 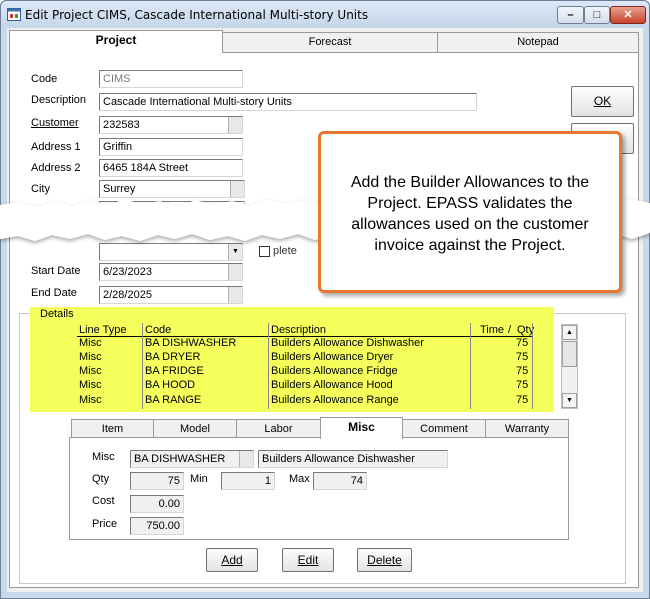 What do you see at coordinates (171, 147) in the screenshot?
I see `address1-field: Griffin` at bounding box center [171, 147].